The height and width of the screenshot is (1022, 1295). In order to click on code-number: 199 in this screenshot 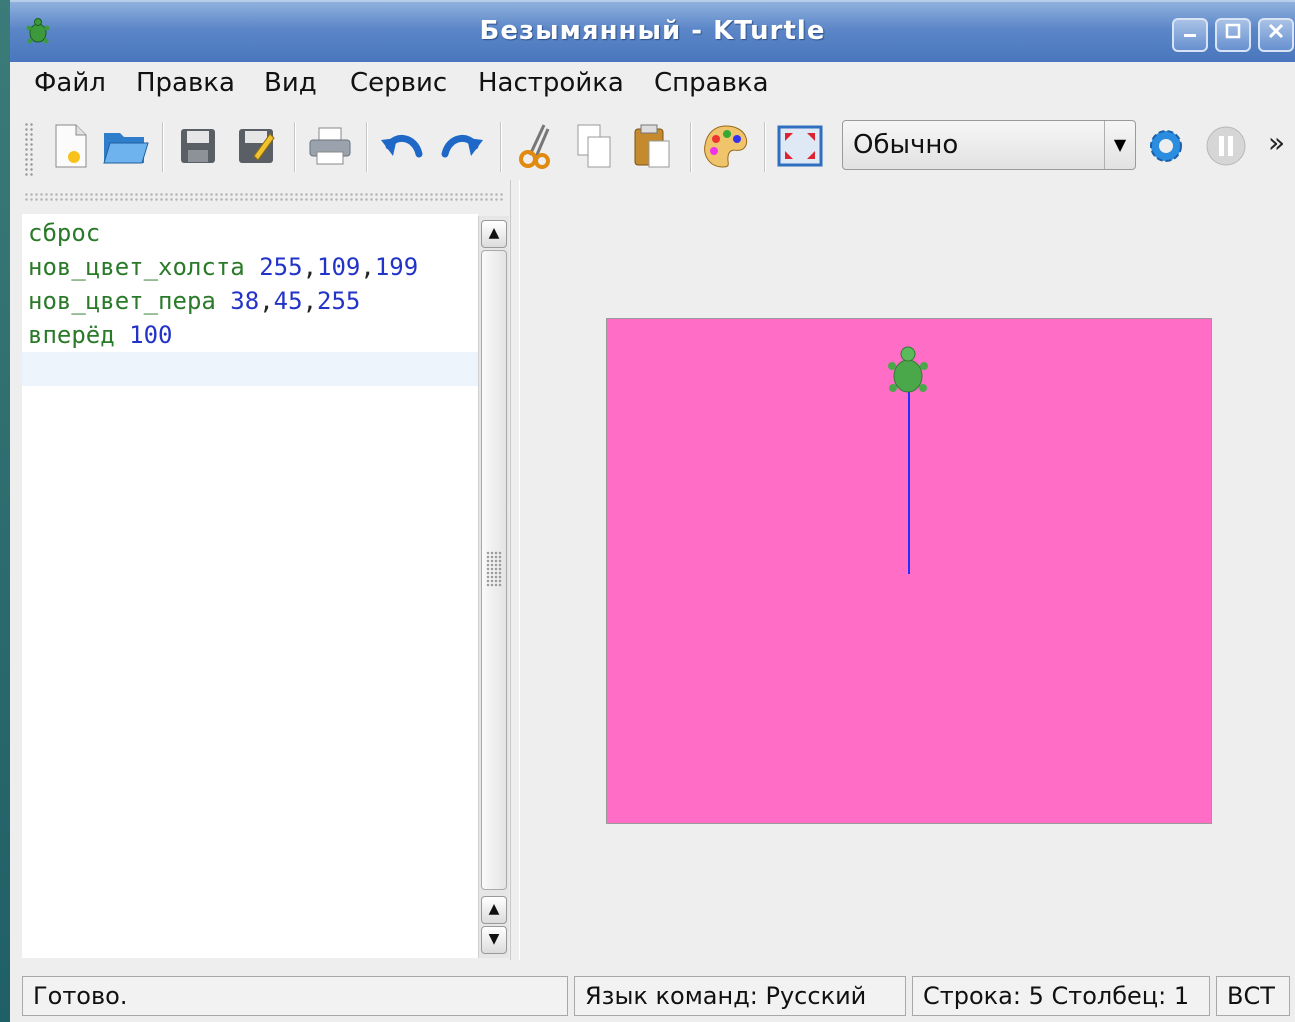, I will do `click(396, 267)`.